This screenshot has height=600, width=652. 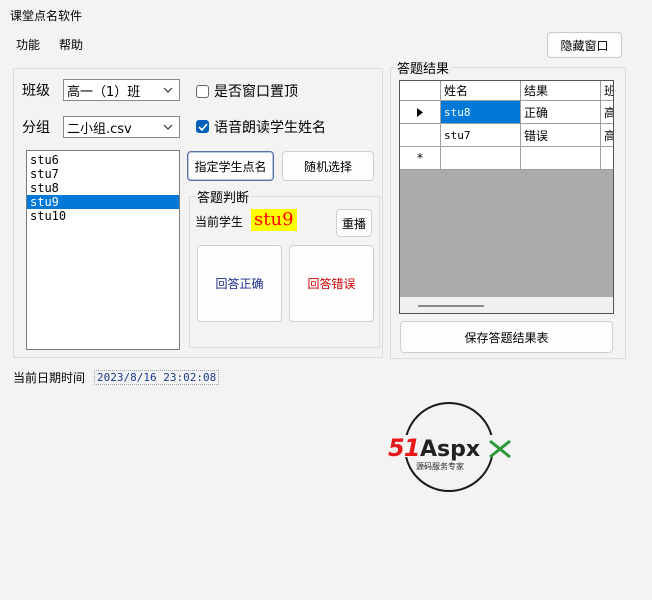 What do you see at coordinates (256, 92) in the screenshot?
I see `topmost-label: 是否窗口置顶` at bounding box center [256, 92].